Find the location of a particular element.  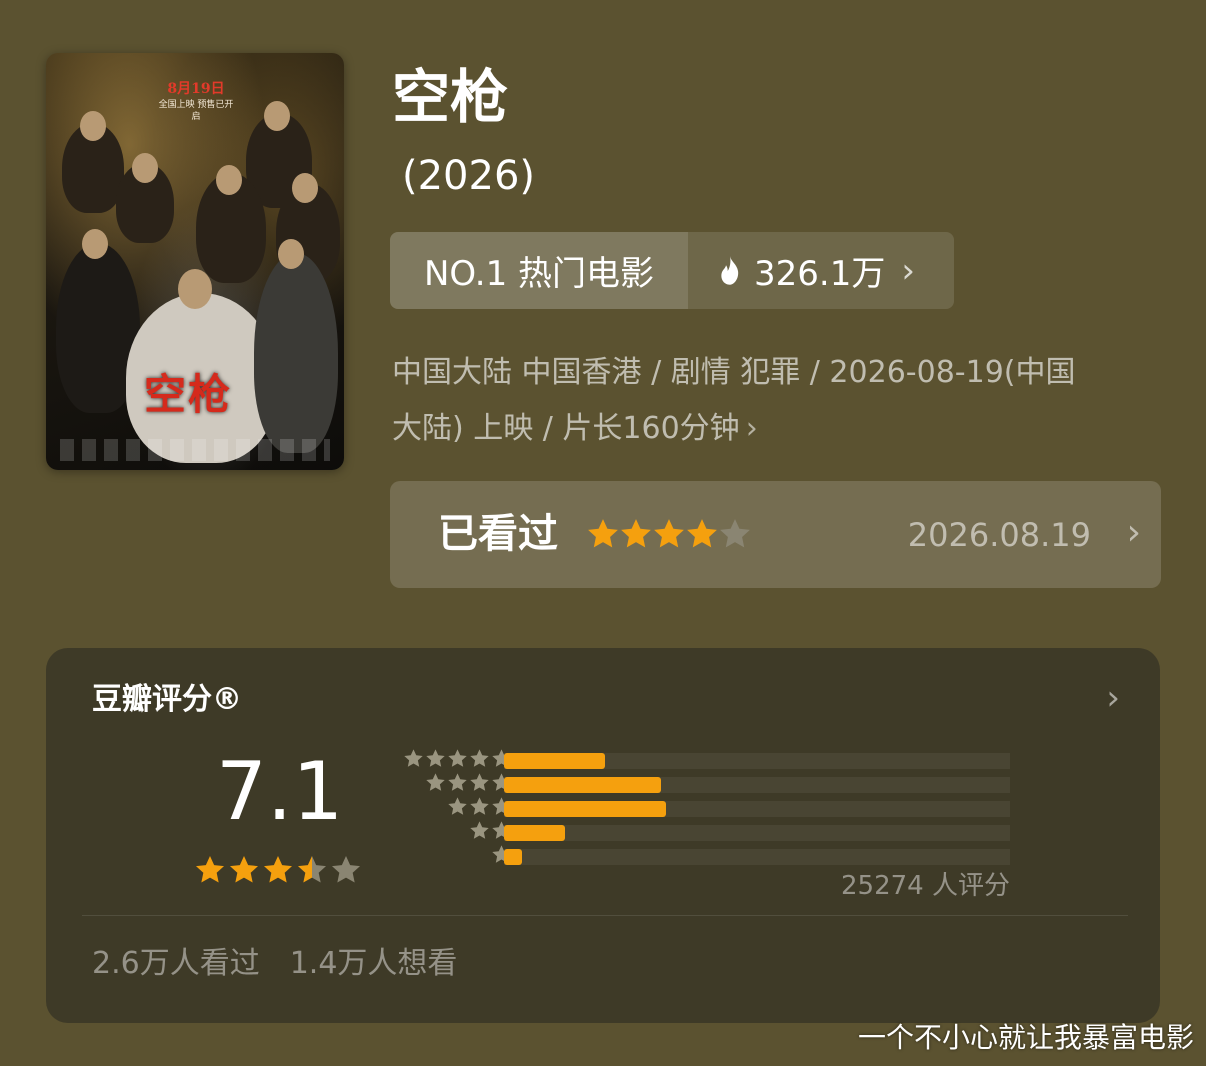

rating-heading: 豆瓣评分® is located at coordinates (167, 699).